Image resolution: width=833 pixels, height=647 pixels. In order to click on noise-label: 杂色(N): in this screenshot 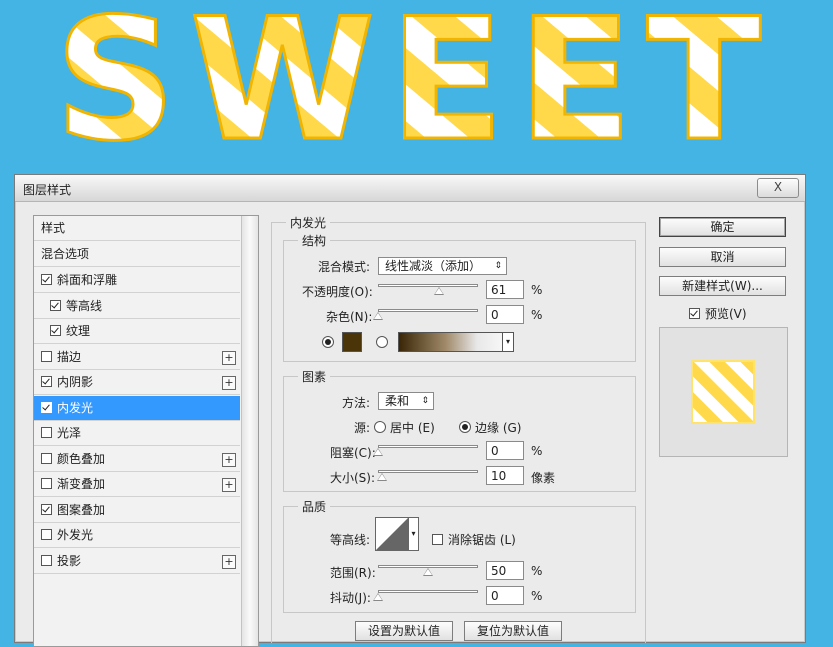, I will do `click(349, 317)`.